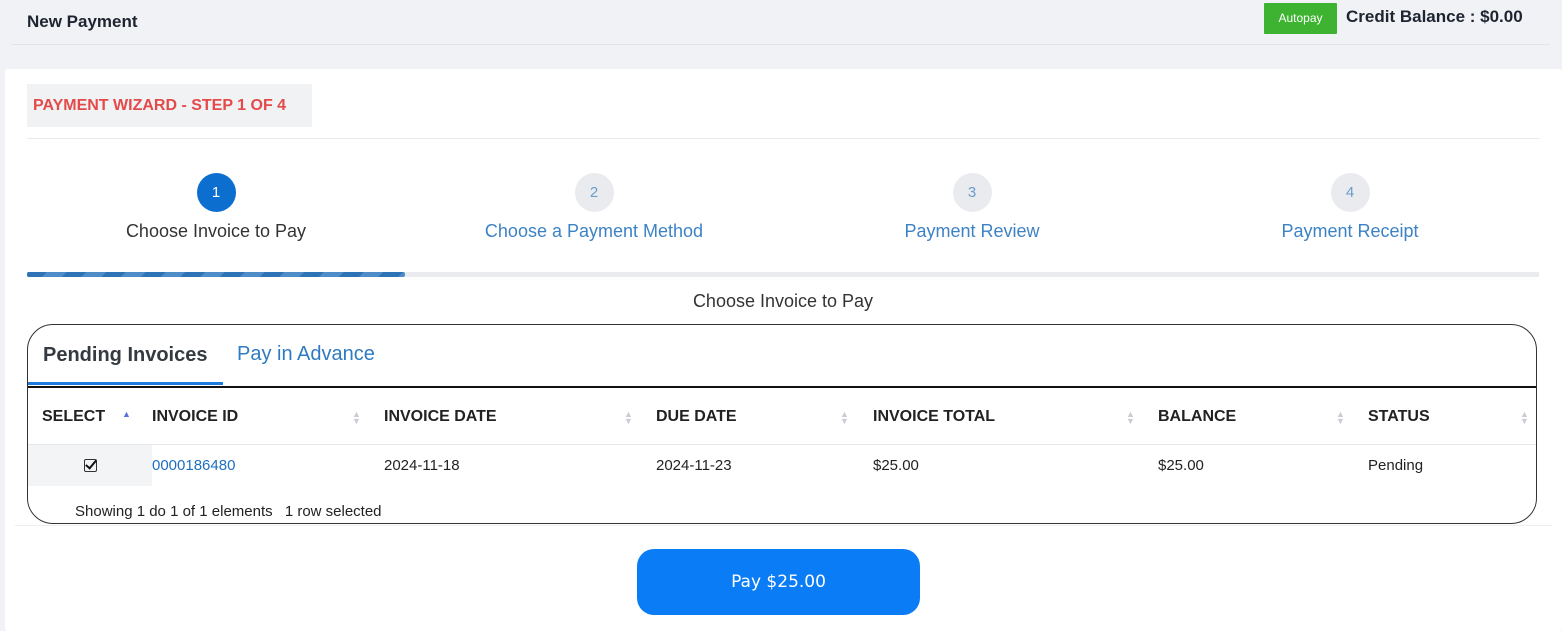 The width and height of the screenshot is (1562, 631). What do you see at coordinates (82, 21) in the screenshot?
I see `page-title: New Payment` at bounding box center [82, 21].